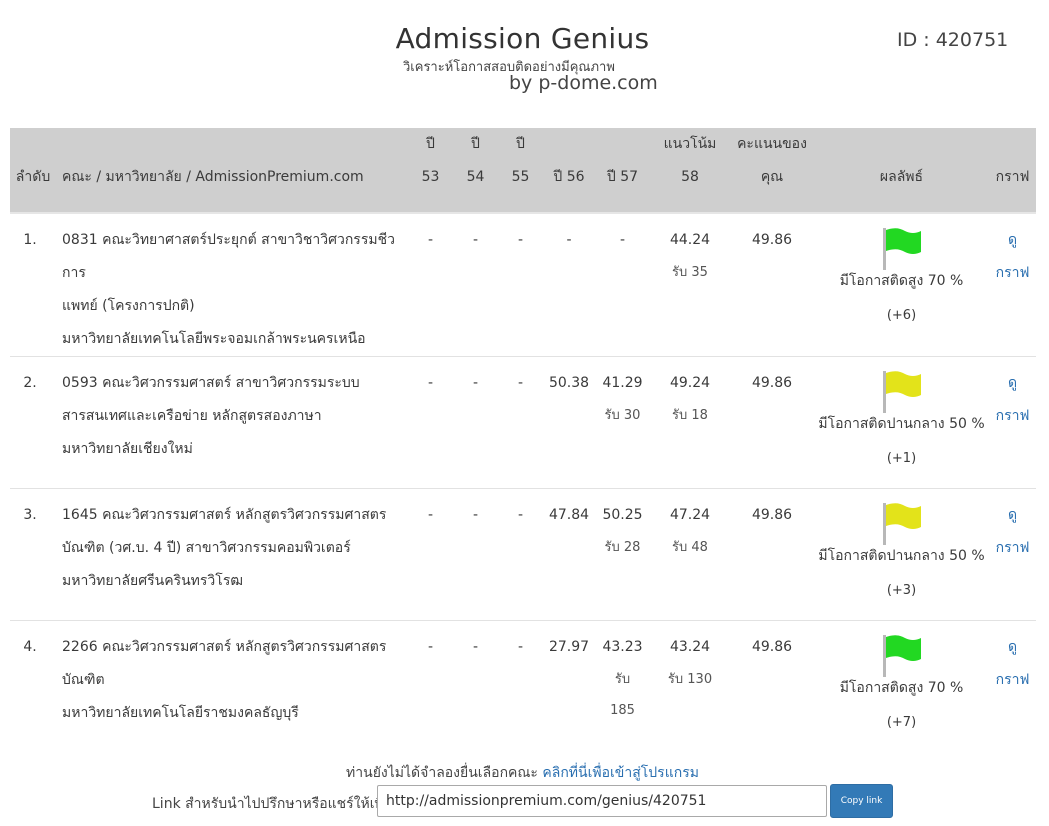 This screenshot has width=1049, height=826. I want to click on row-y57: 41.29 รับ 30, so click(622, 399).